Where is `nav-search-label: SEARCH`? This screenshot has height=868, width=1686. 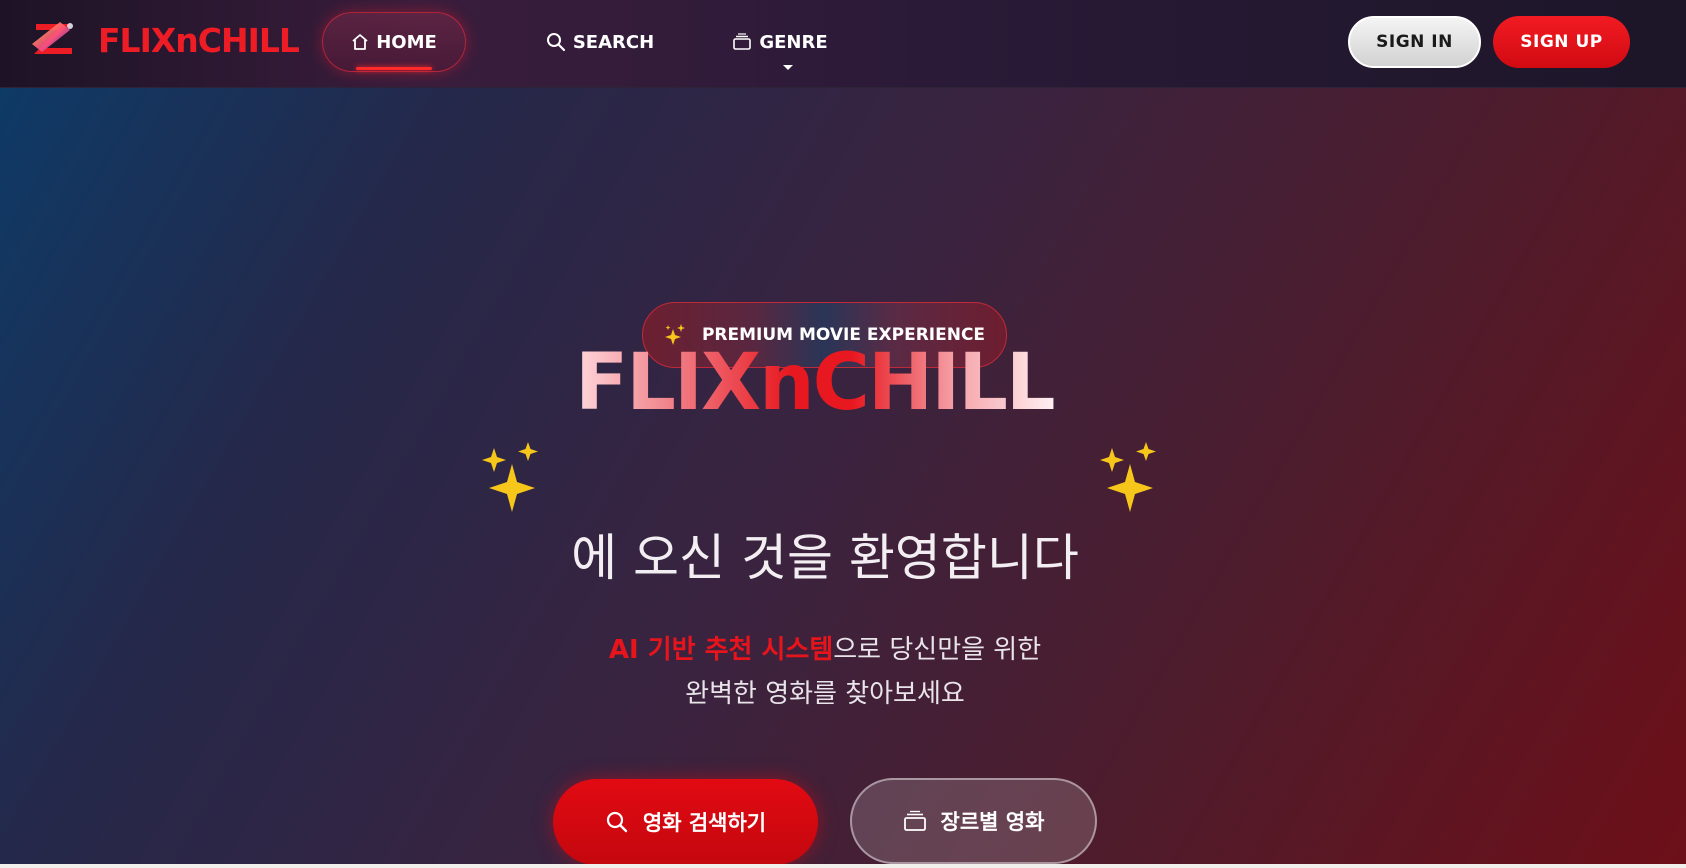 nav-search-label: SEARCH is located at coordinates (613, 42).